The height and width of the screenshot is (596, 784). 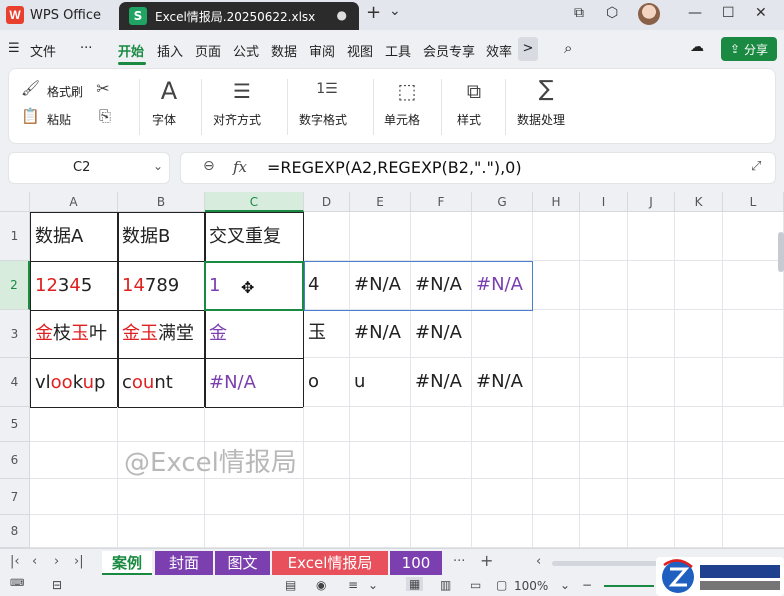 What do you see at coordinates (502, 334) in the screenshot?
I see `cell-g3` at bounding box center [502, 334].